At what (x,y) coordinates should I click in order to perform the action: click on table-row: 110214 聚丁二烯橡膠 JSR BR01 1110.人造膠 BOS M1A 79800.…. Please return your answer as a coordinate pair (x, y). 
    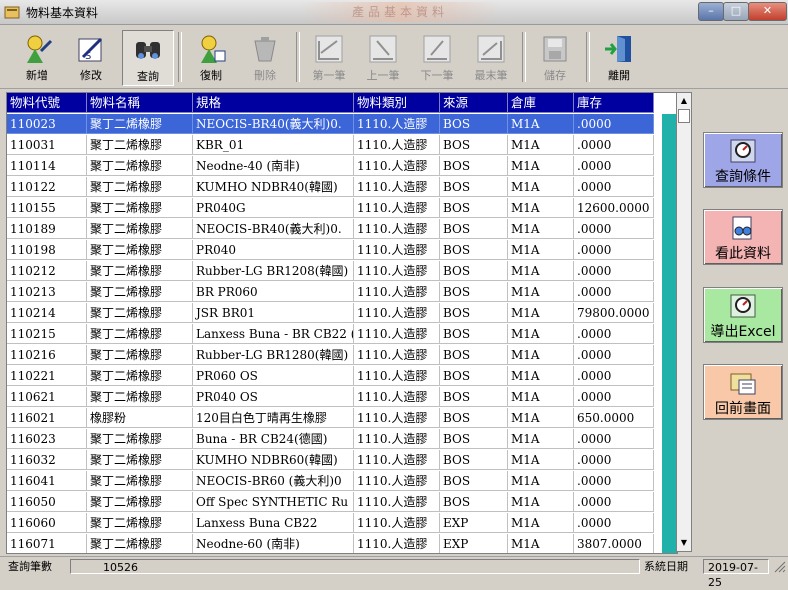
    Looking at the image, I should click on (342, 313).